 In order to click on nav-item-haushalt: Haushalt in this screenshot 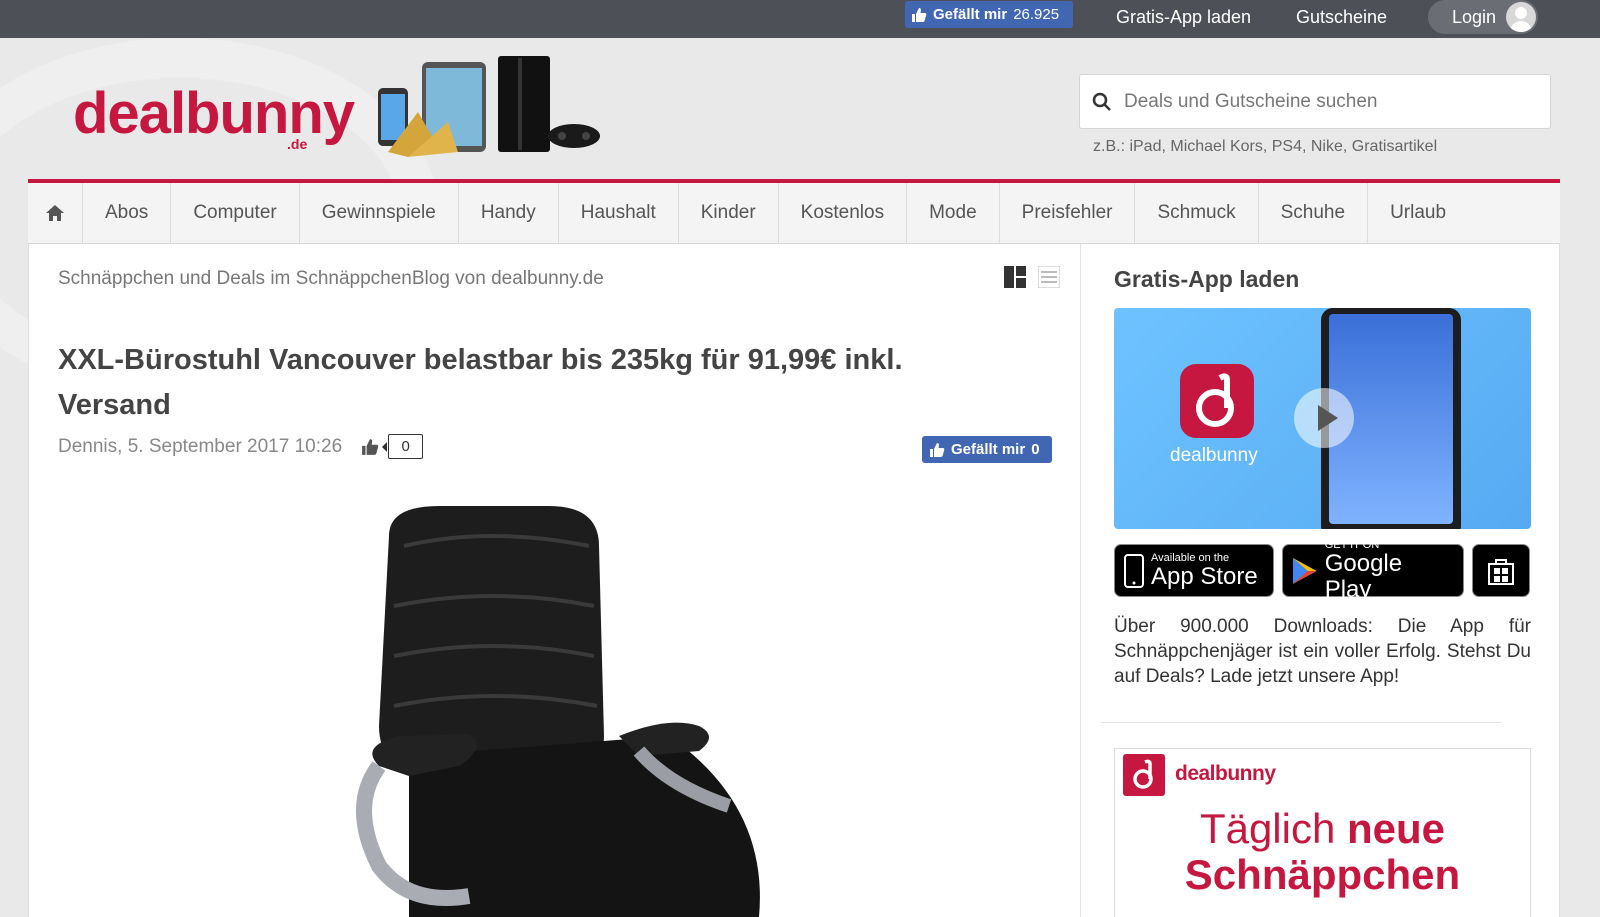, I will do `click(619, 213)`.